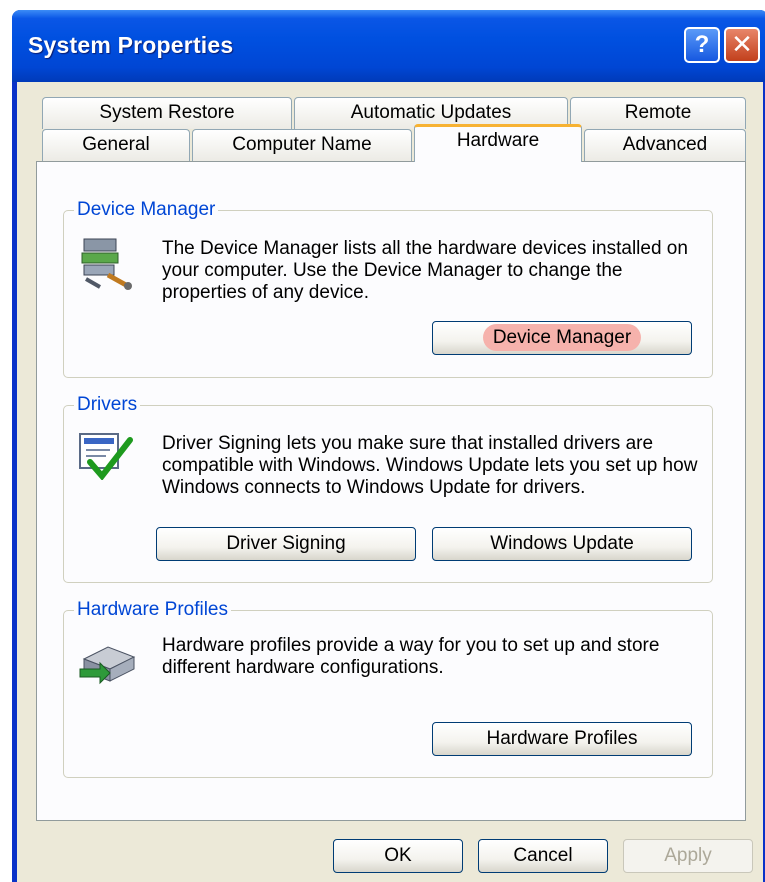 The width and height of the screenshot is (765, 882). Describe the element at coordinates (106, 264) in the screenshot. I see `device-manager-icon` at that location.